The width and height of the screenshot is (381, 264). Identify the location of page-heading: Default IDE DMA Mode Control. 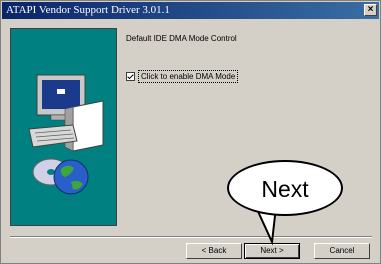
(181, 38).